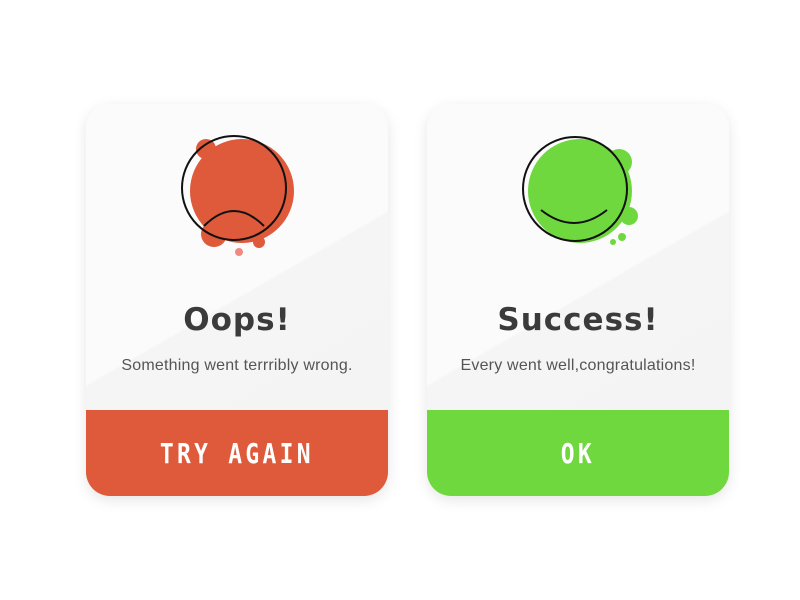  I want to click on sad-face-icon, so click(237, 195).